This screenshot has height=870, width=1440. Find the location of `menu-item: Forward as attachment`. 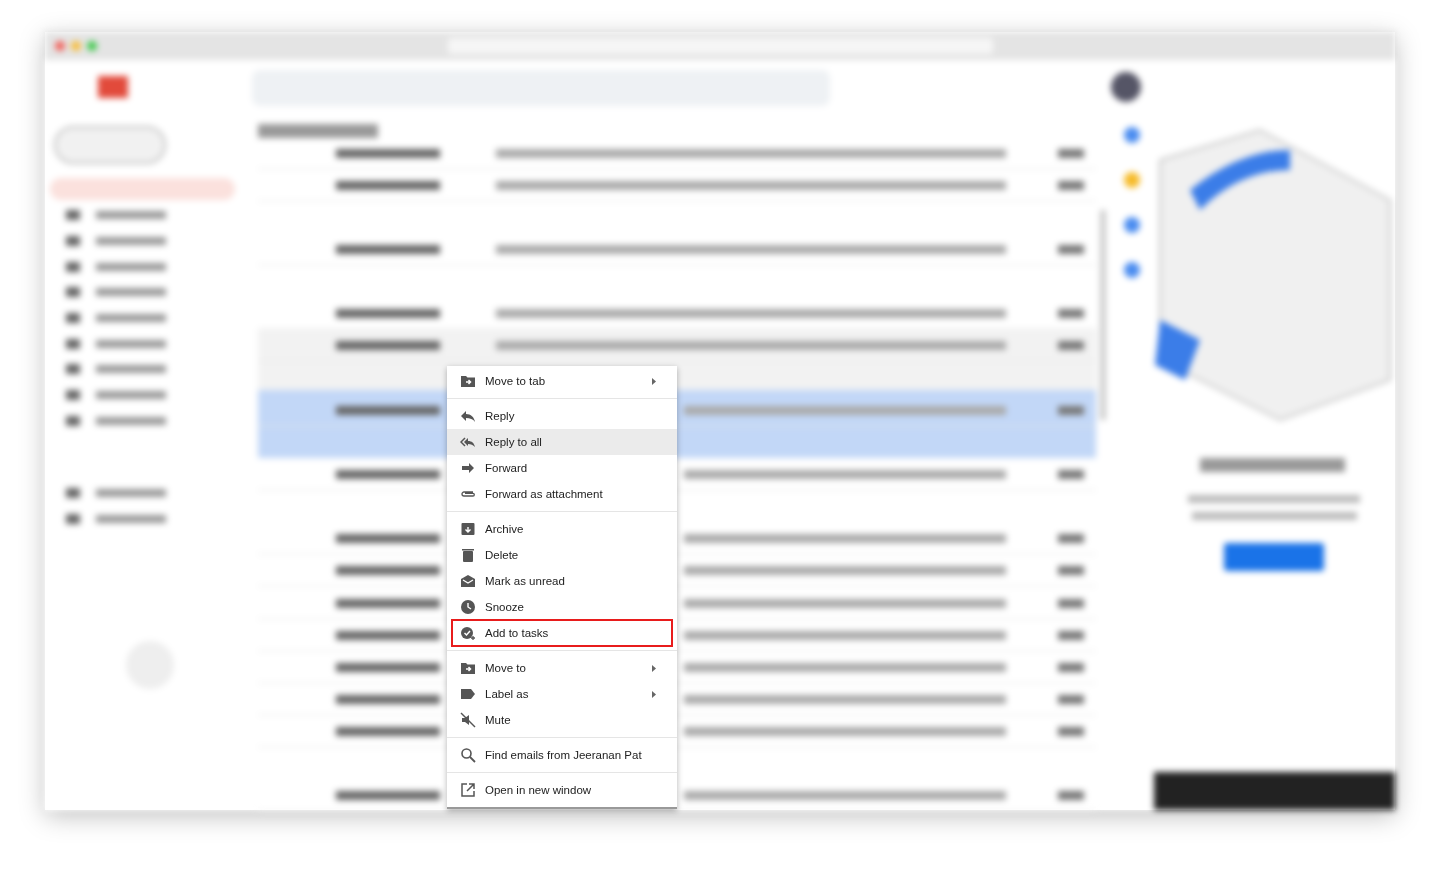

menu-item: Forward as attachment is located at coordinates (562, 494).